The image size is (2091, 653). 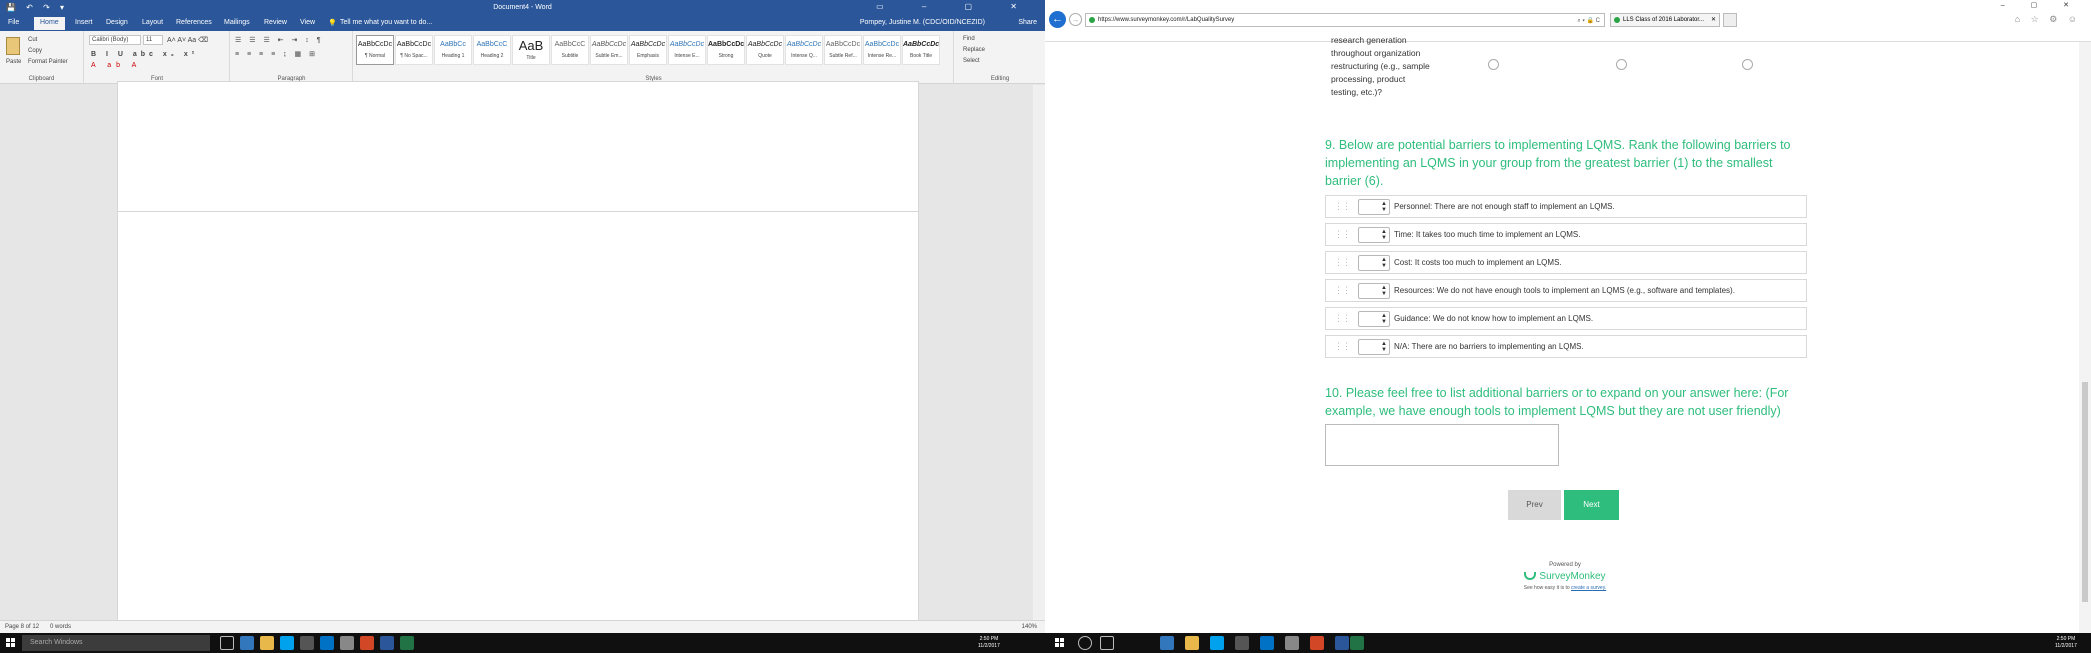 I want to click on style-tile: AaBbCcDc Emphasis, so click(x=648, y=50).